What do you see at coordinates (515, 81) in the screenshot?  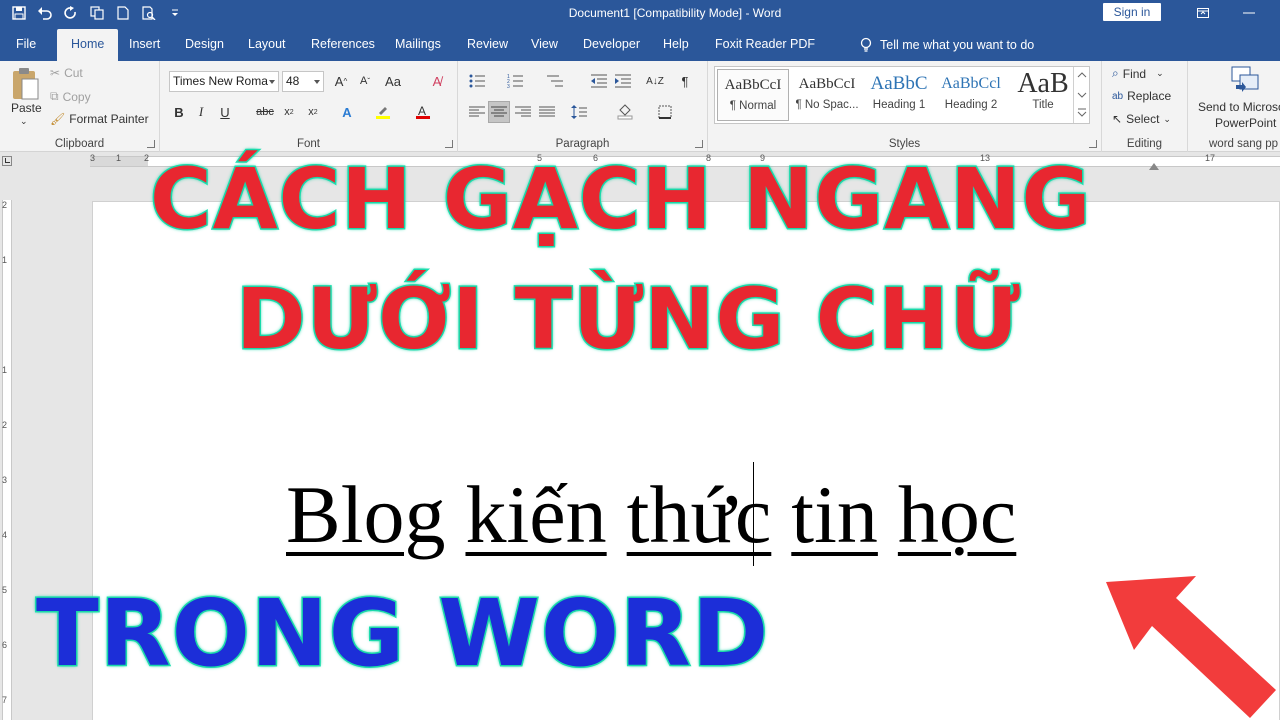 I see `numbering-icon: 123` at bounding box center [515, 81].